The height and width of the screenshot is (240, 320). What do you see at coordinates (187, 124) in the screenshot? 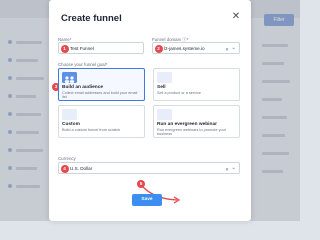
I see `goal-option-title: Run an evergreen webinar` at bounding box center [187, 124].